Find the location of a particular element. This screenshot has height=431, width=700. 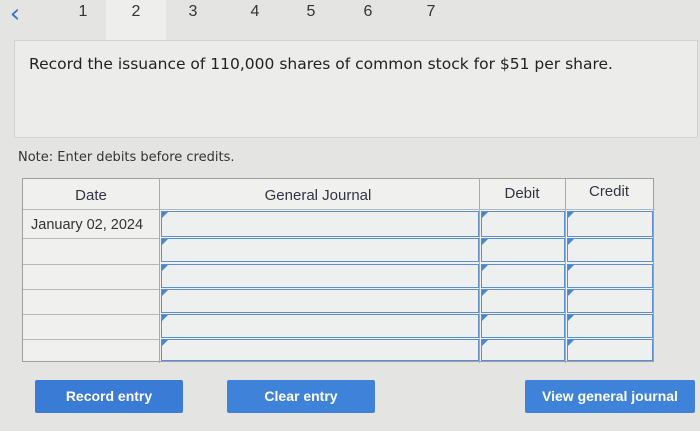

date-header: Date is located at coordinates (91, 195).